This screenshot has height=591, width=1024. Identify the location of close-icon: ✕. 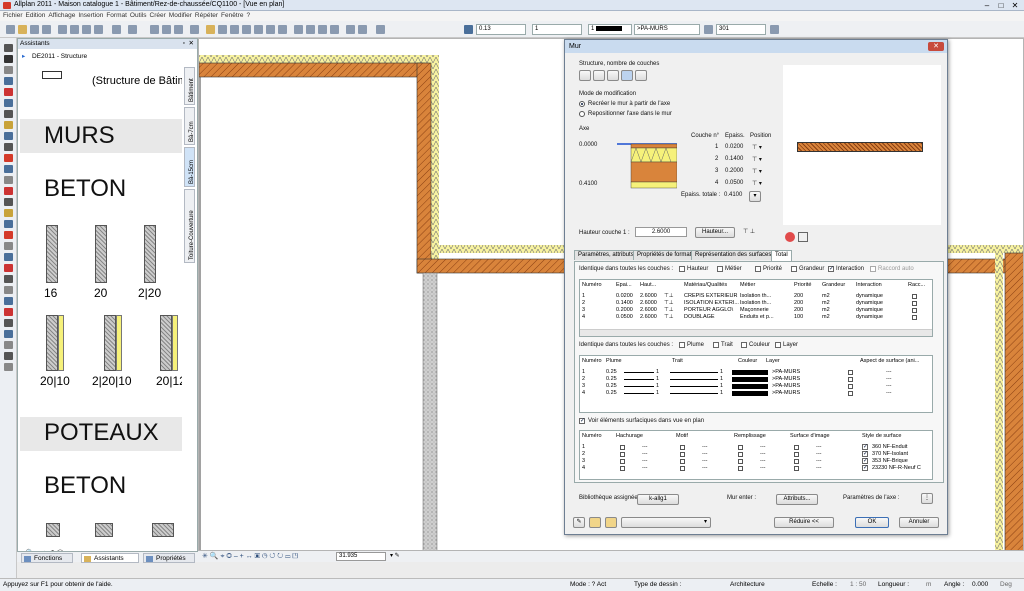
(1015, 5).